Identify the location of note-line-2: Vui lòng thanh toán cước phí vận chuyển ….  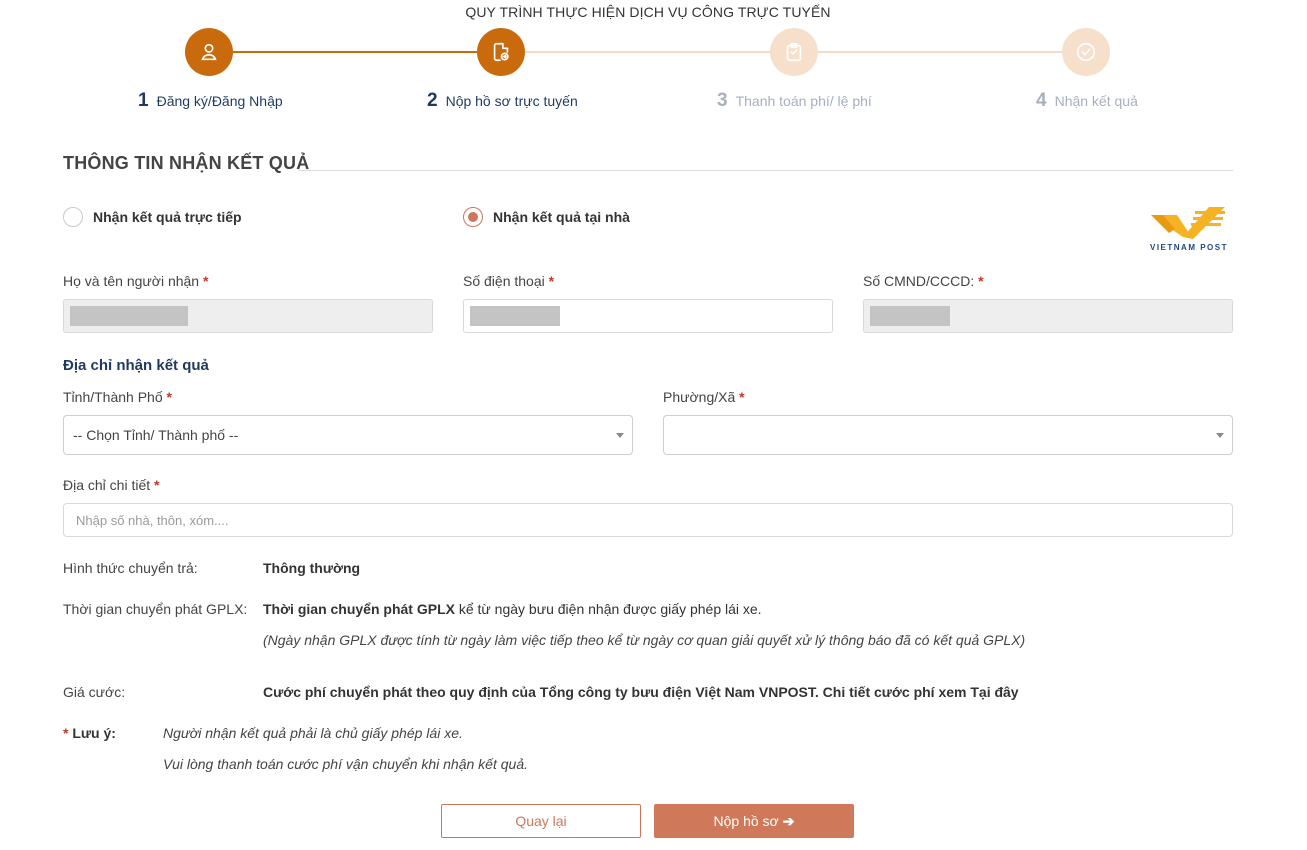
(345, 764).